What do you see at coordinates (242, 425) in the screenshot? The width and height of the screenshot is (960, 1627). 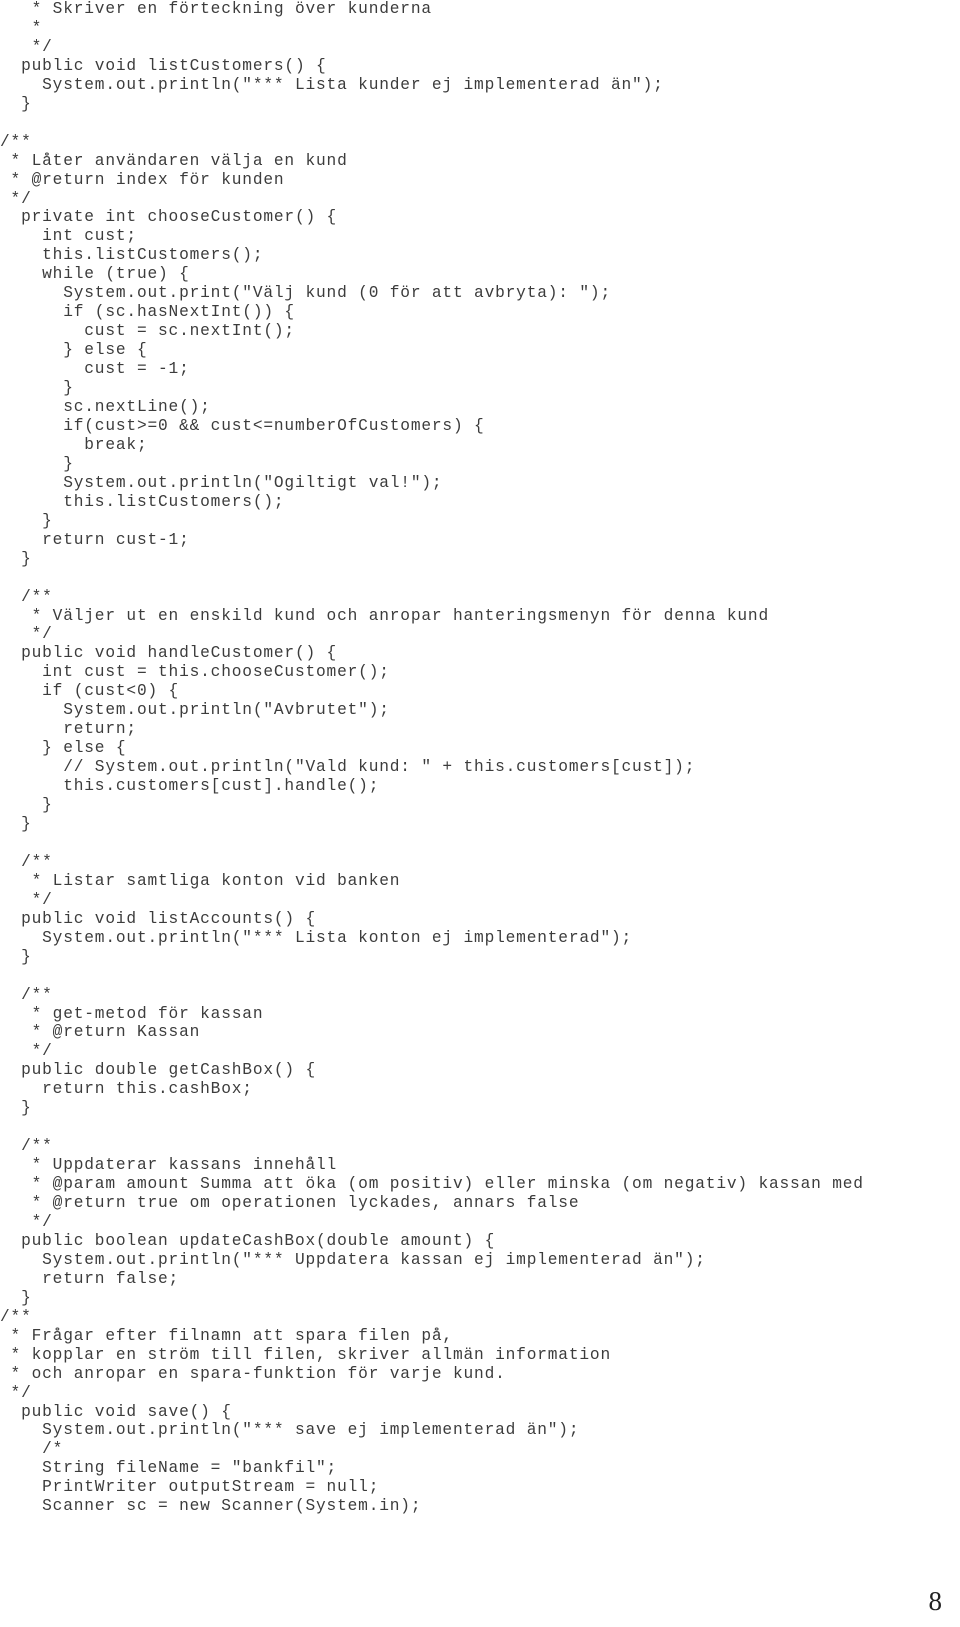 I see `code-line: if(cust>=0 && cust<=numberOfCustomers) {` at bounding box center [242, 425].